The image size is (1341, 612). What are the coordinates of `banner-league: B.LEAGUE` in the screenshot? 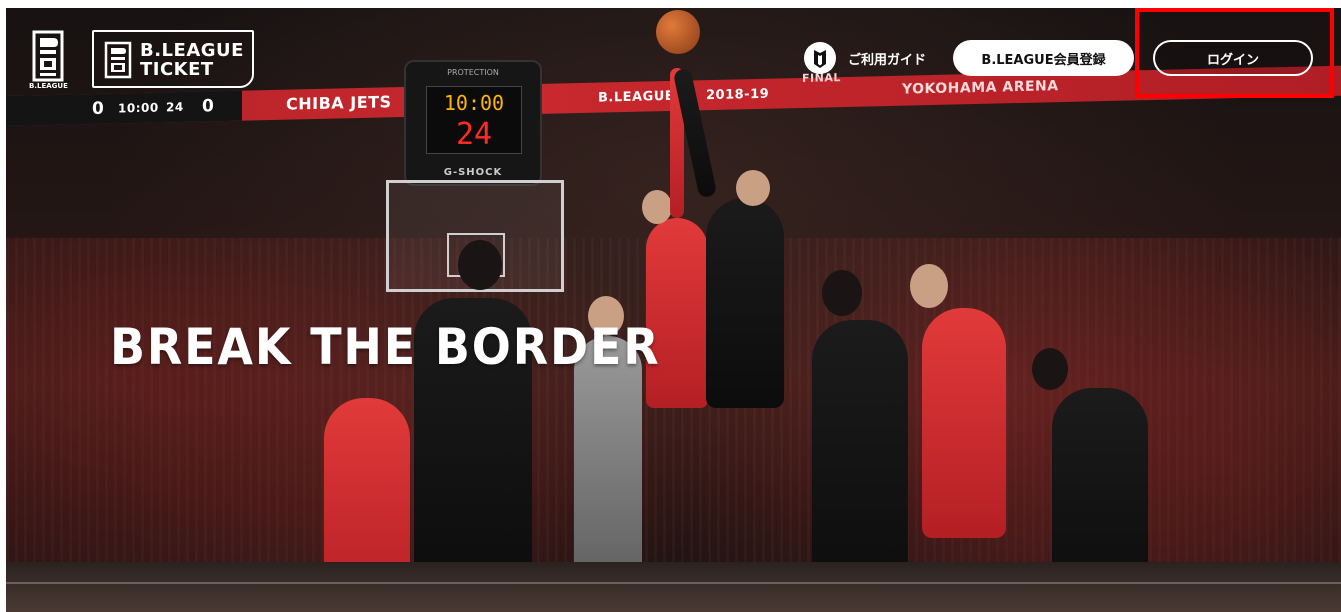 It's located at (636, 97).